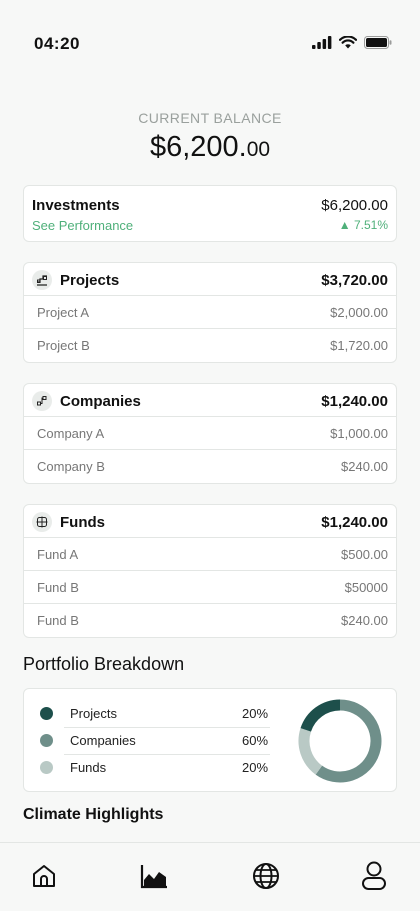  What do you see at coordinates (354, 205) in the screenshot?
I see `investments-value: $6,200.00` at bounding box center [354, 205].